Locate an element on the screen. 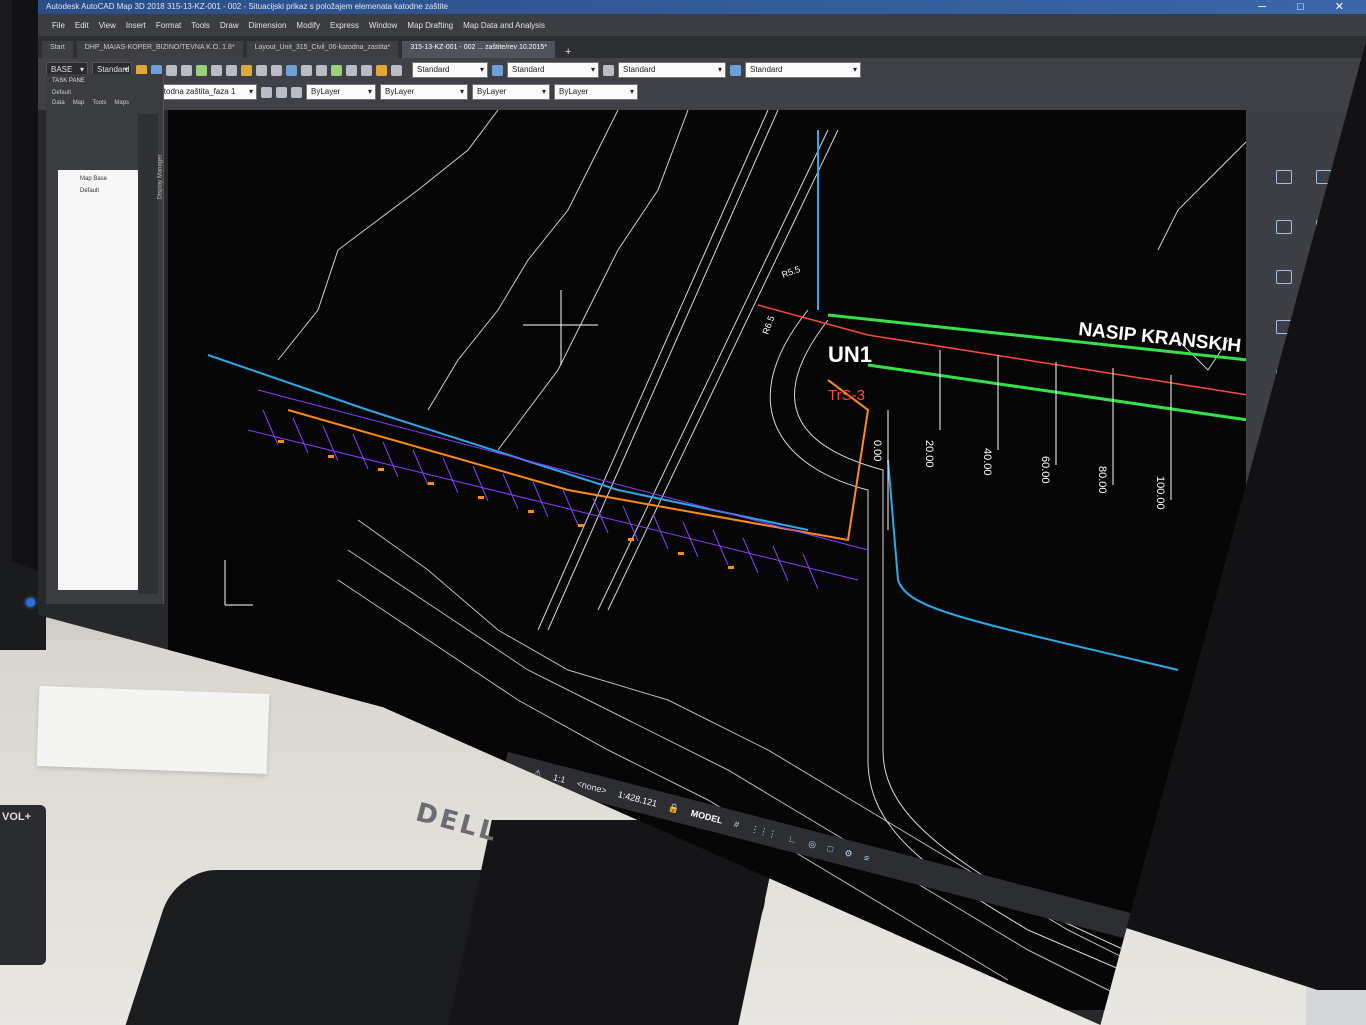 The image size is (1366, 1025). display-manager-label: Display Manager is located at coordinates (161, 176).